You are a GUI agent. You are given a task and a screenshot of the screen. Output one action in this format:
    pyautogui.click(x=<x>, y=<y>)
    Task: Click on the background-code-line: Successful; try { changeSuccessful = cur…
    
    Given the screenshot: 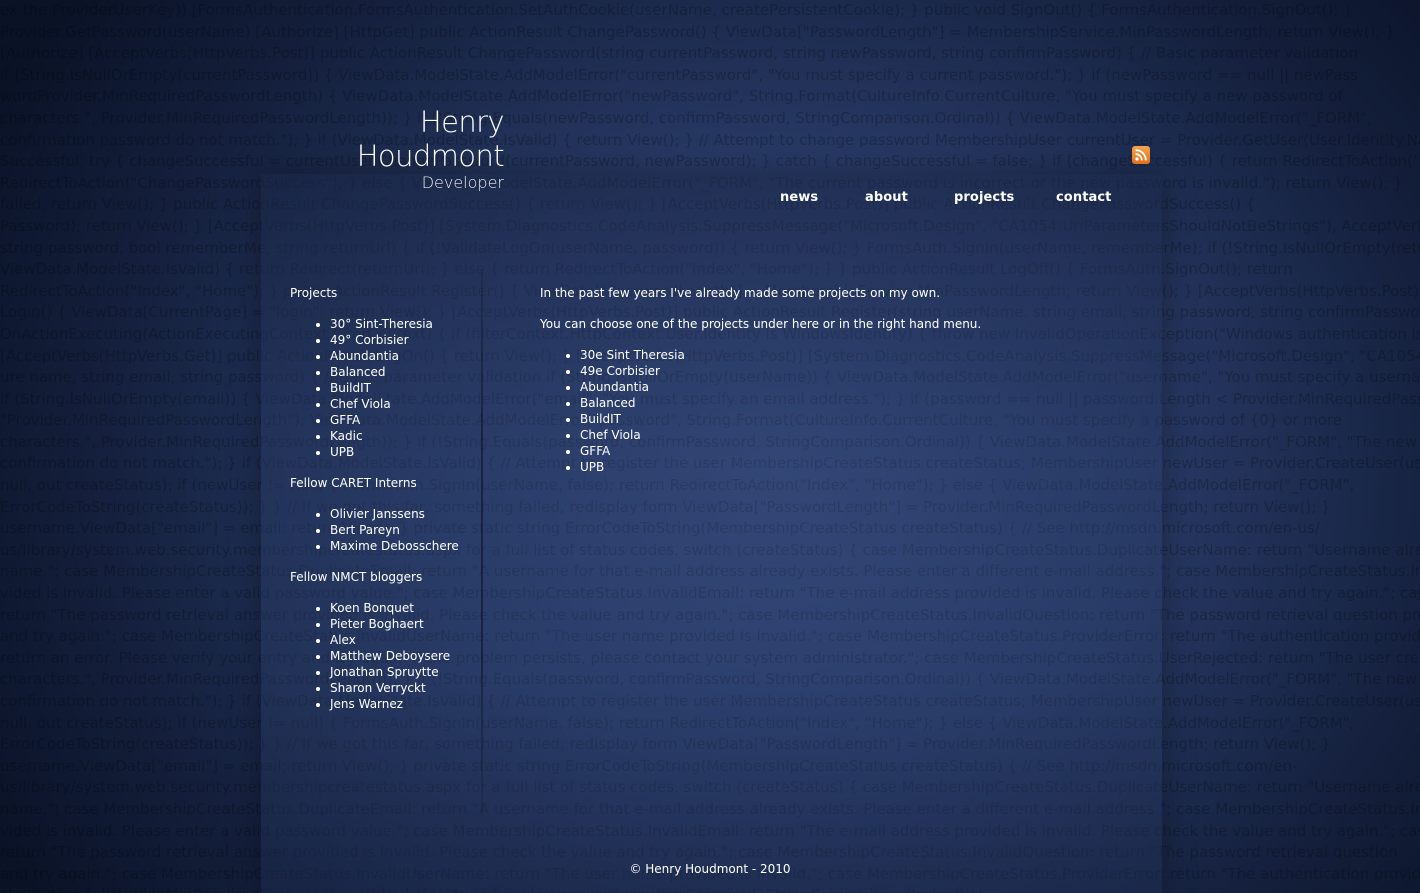 What is the action you would take?
    pyautogui.click(x=710, y=161)
    